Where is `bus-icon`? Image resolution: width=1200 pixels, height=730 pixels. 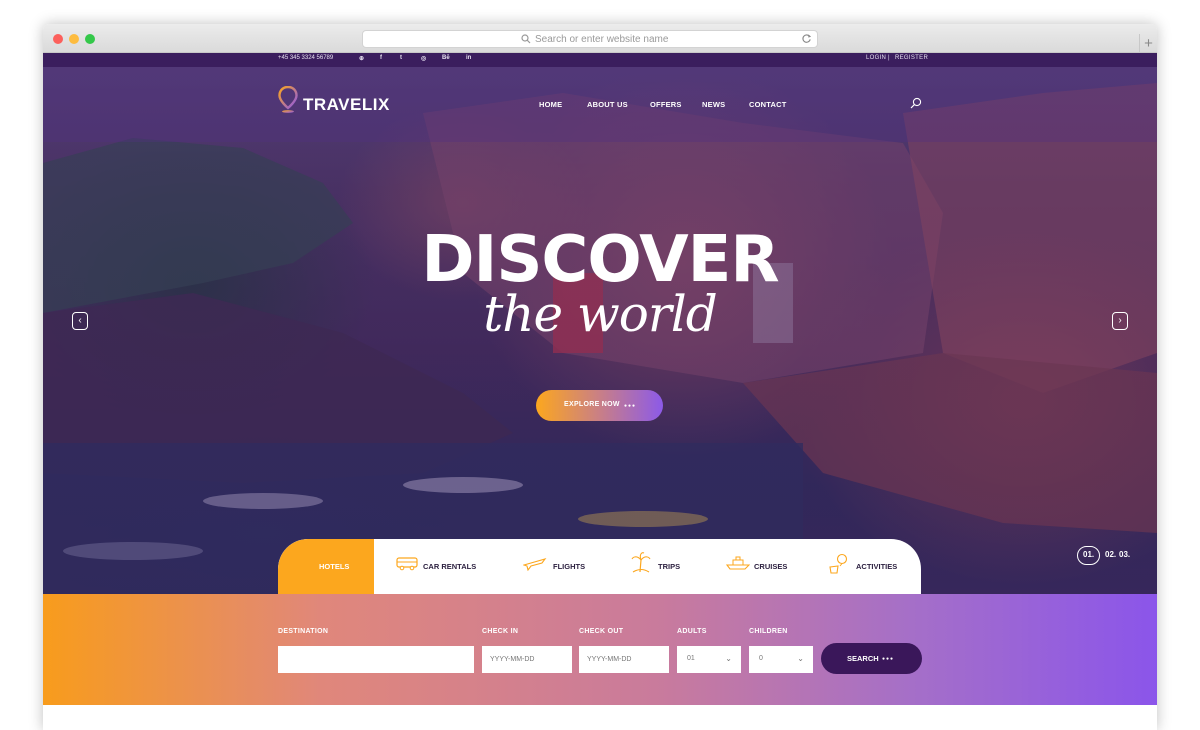 bus-icon is located at coordinates (407, 564).